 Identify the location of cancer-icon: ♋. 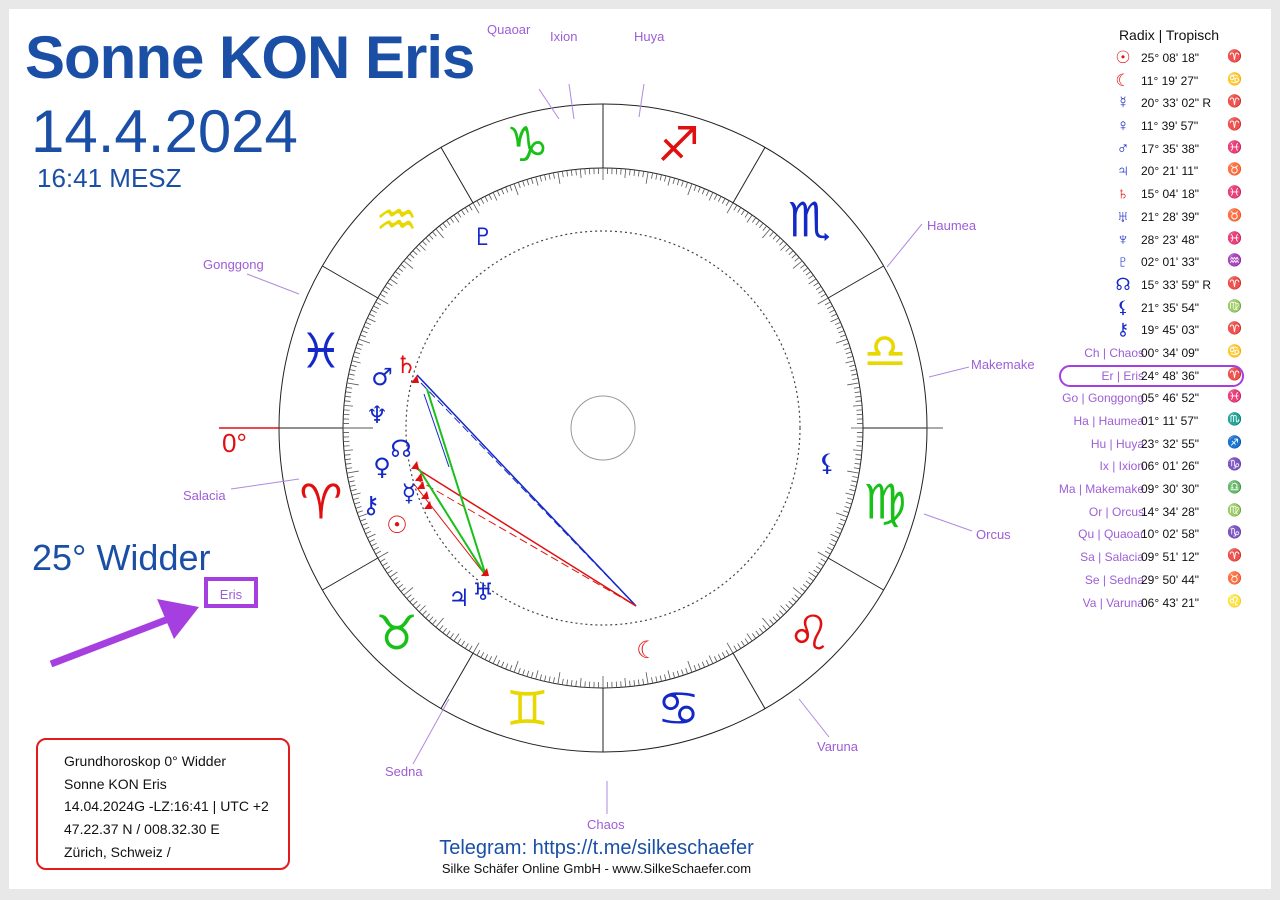
(1234, 350).